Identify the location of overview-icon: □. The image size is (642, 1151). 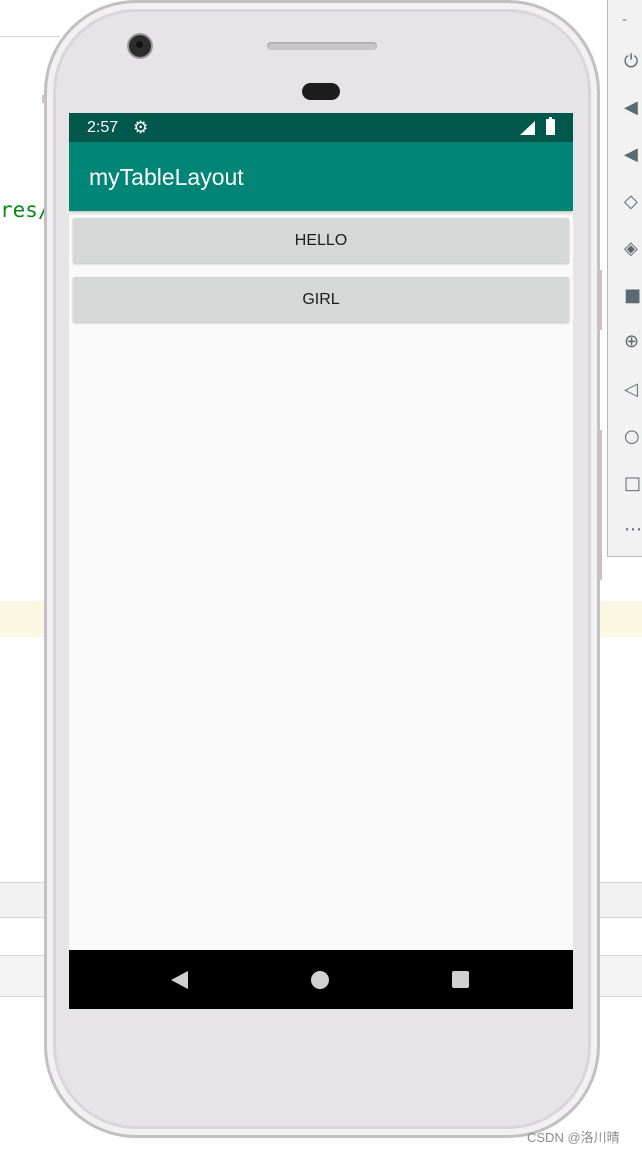
(633, 484).